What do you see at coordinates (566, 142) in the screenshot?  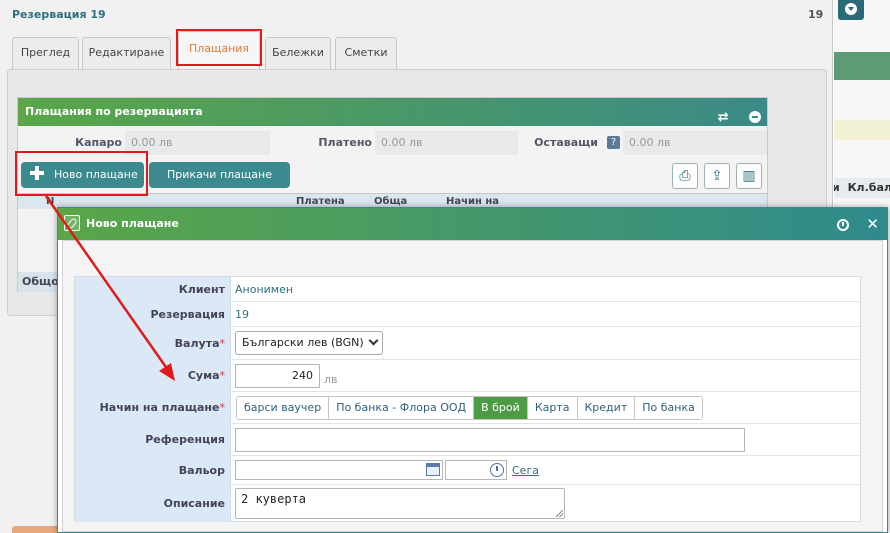 I see `remaining-label: Оставащи` at bounding box center [566, 142].